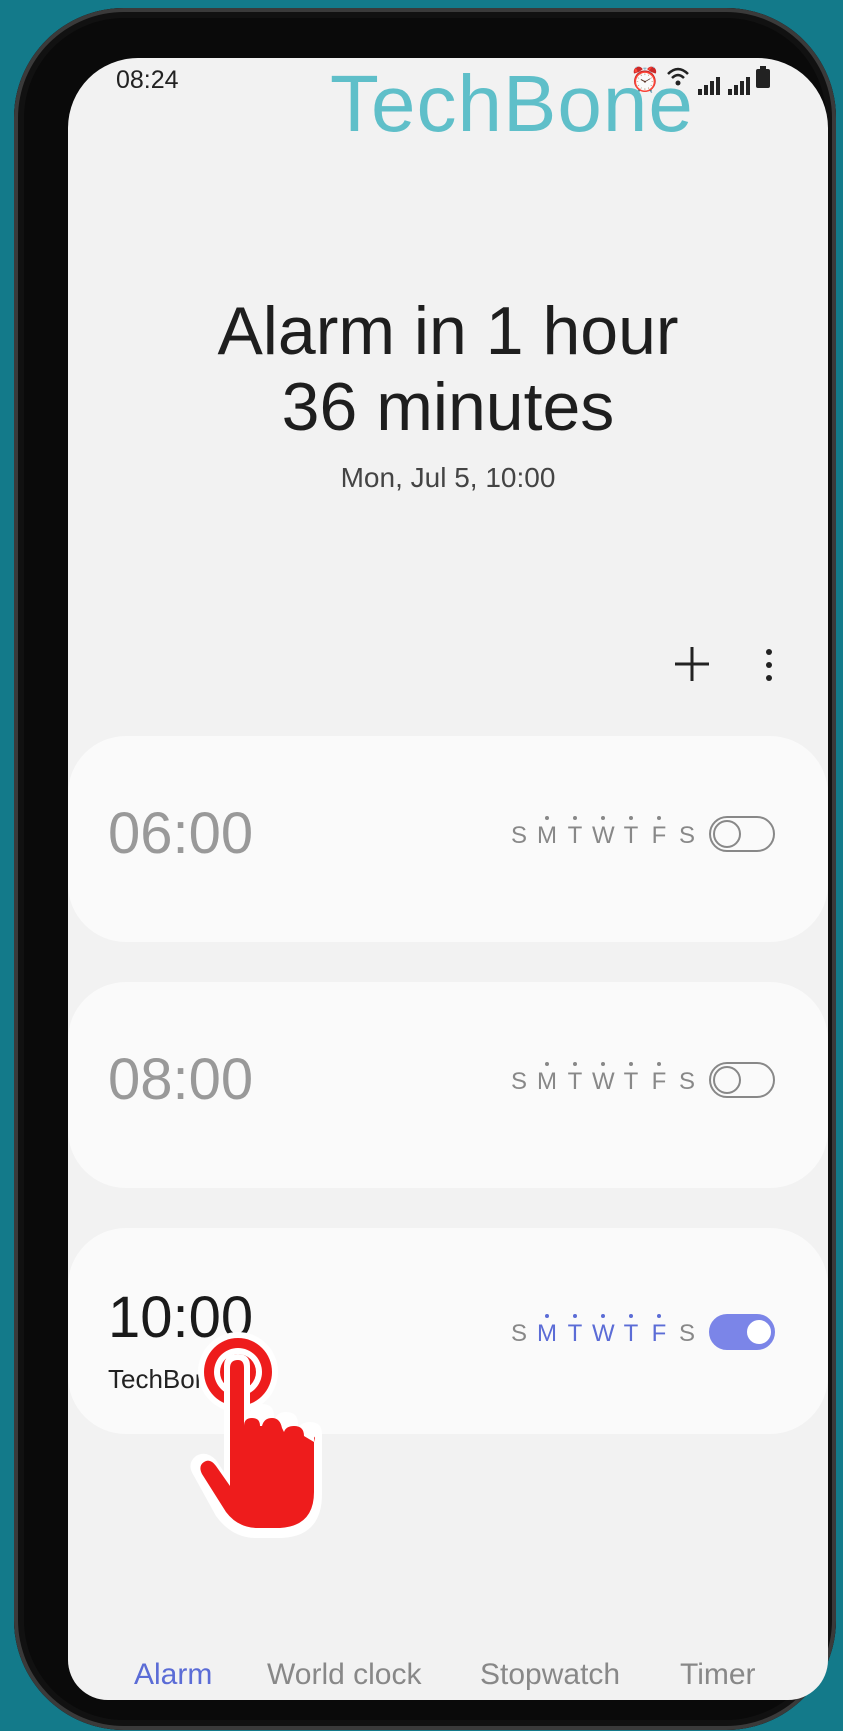  I want to click on alarm-time: 06:00, so click(181, 833).